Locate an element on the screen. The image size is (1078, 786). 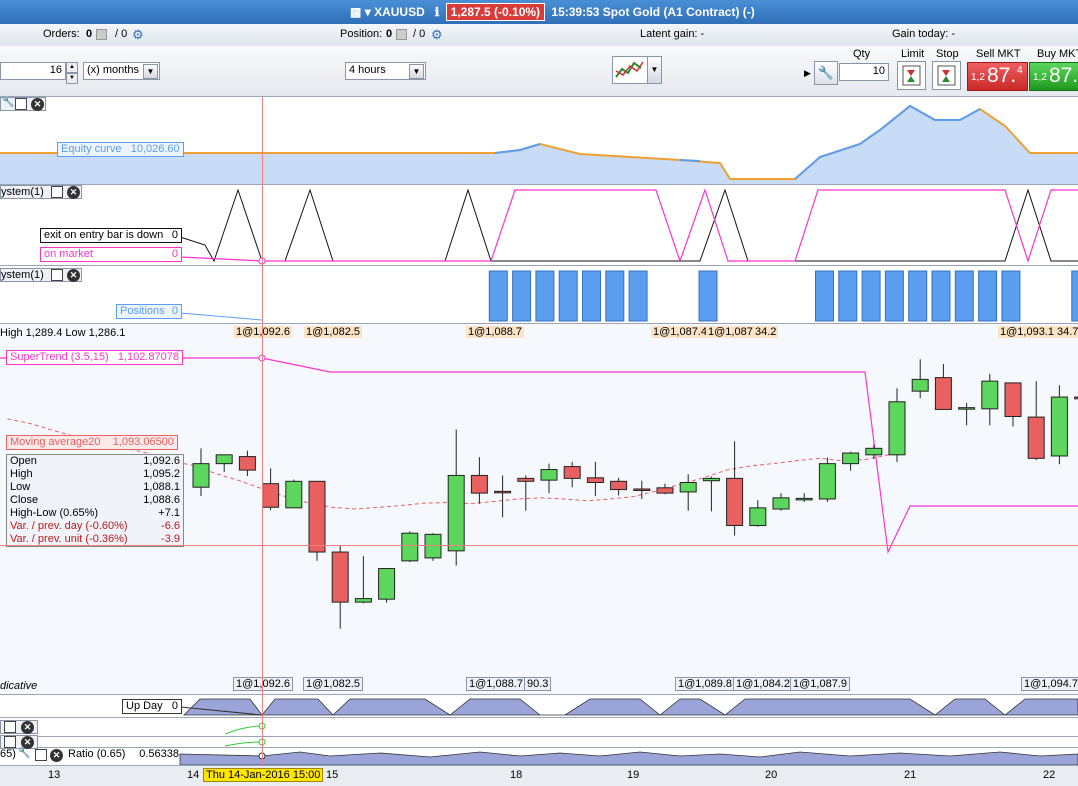
trade-tag: 1@1,084.2 is located at coordinates (763, 684).